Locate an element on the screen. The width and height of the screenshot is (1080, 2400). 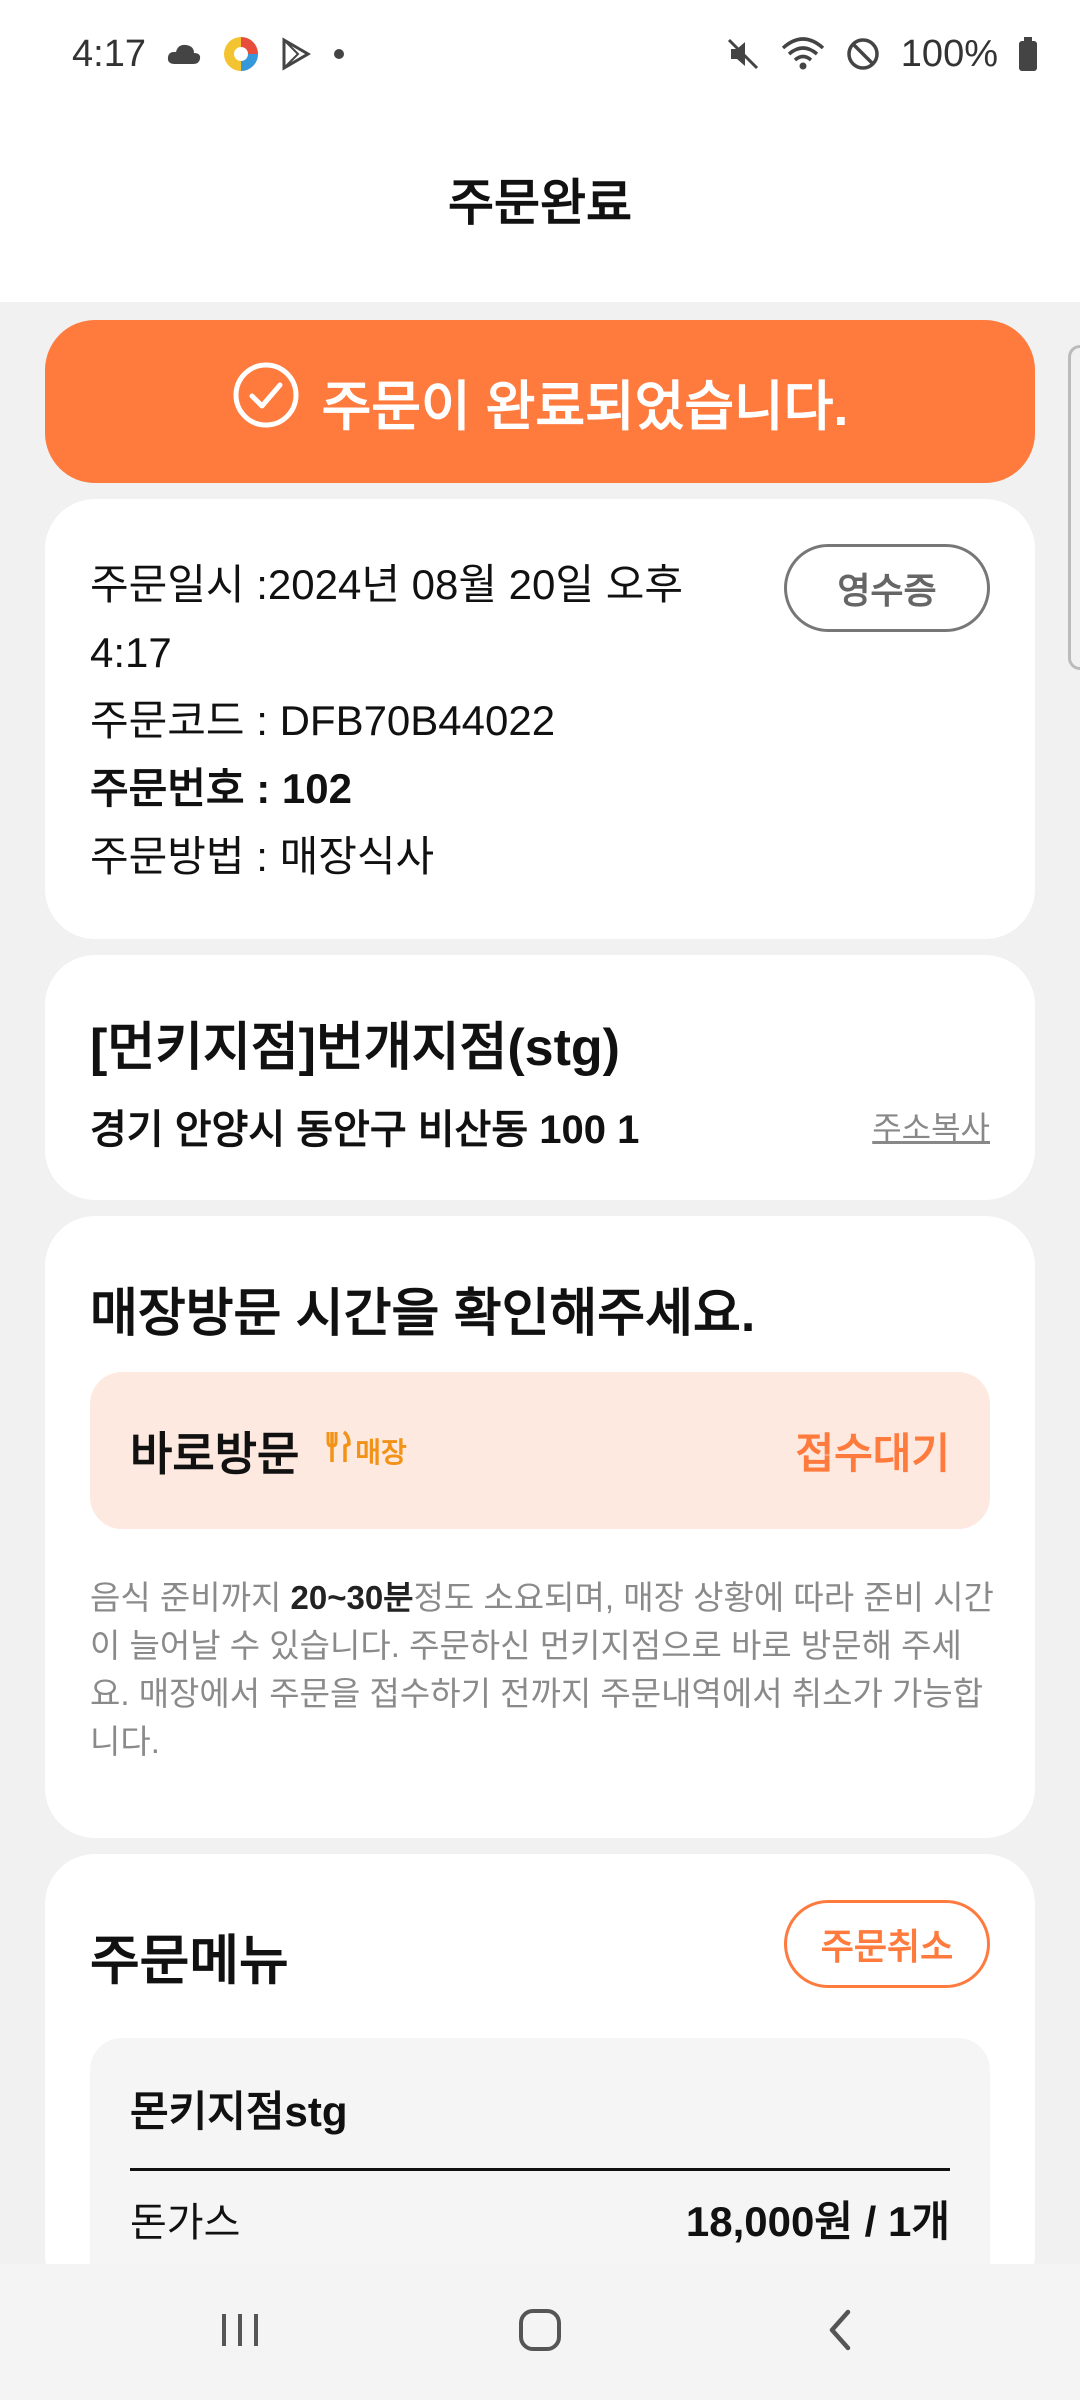
battery-icon is located at coordinates (1028, 54).